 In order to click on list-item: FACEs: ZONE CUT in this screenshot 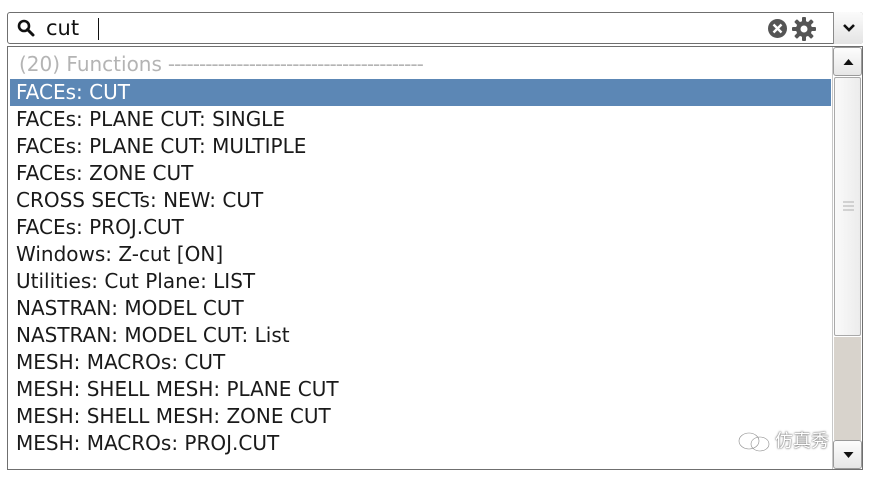, I will do `click(420, 173)`.